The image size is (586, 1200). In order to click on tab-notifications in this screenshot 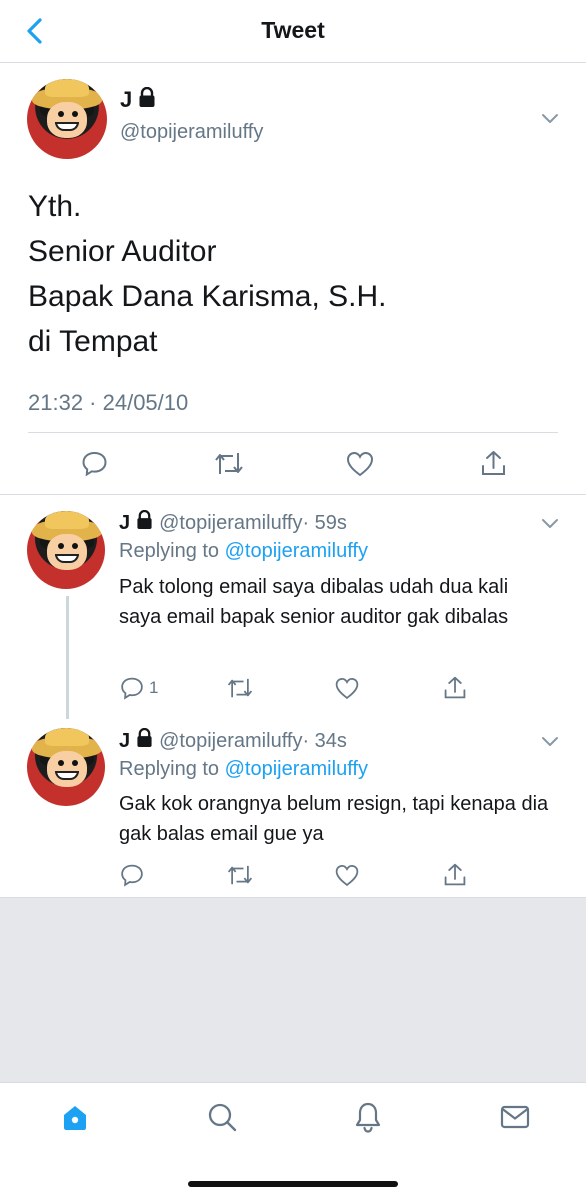, I will do `click(368, 1117)`.